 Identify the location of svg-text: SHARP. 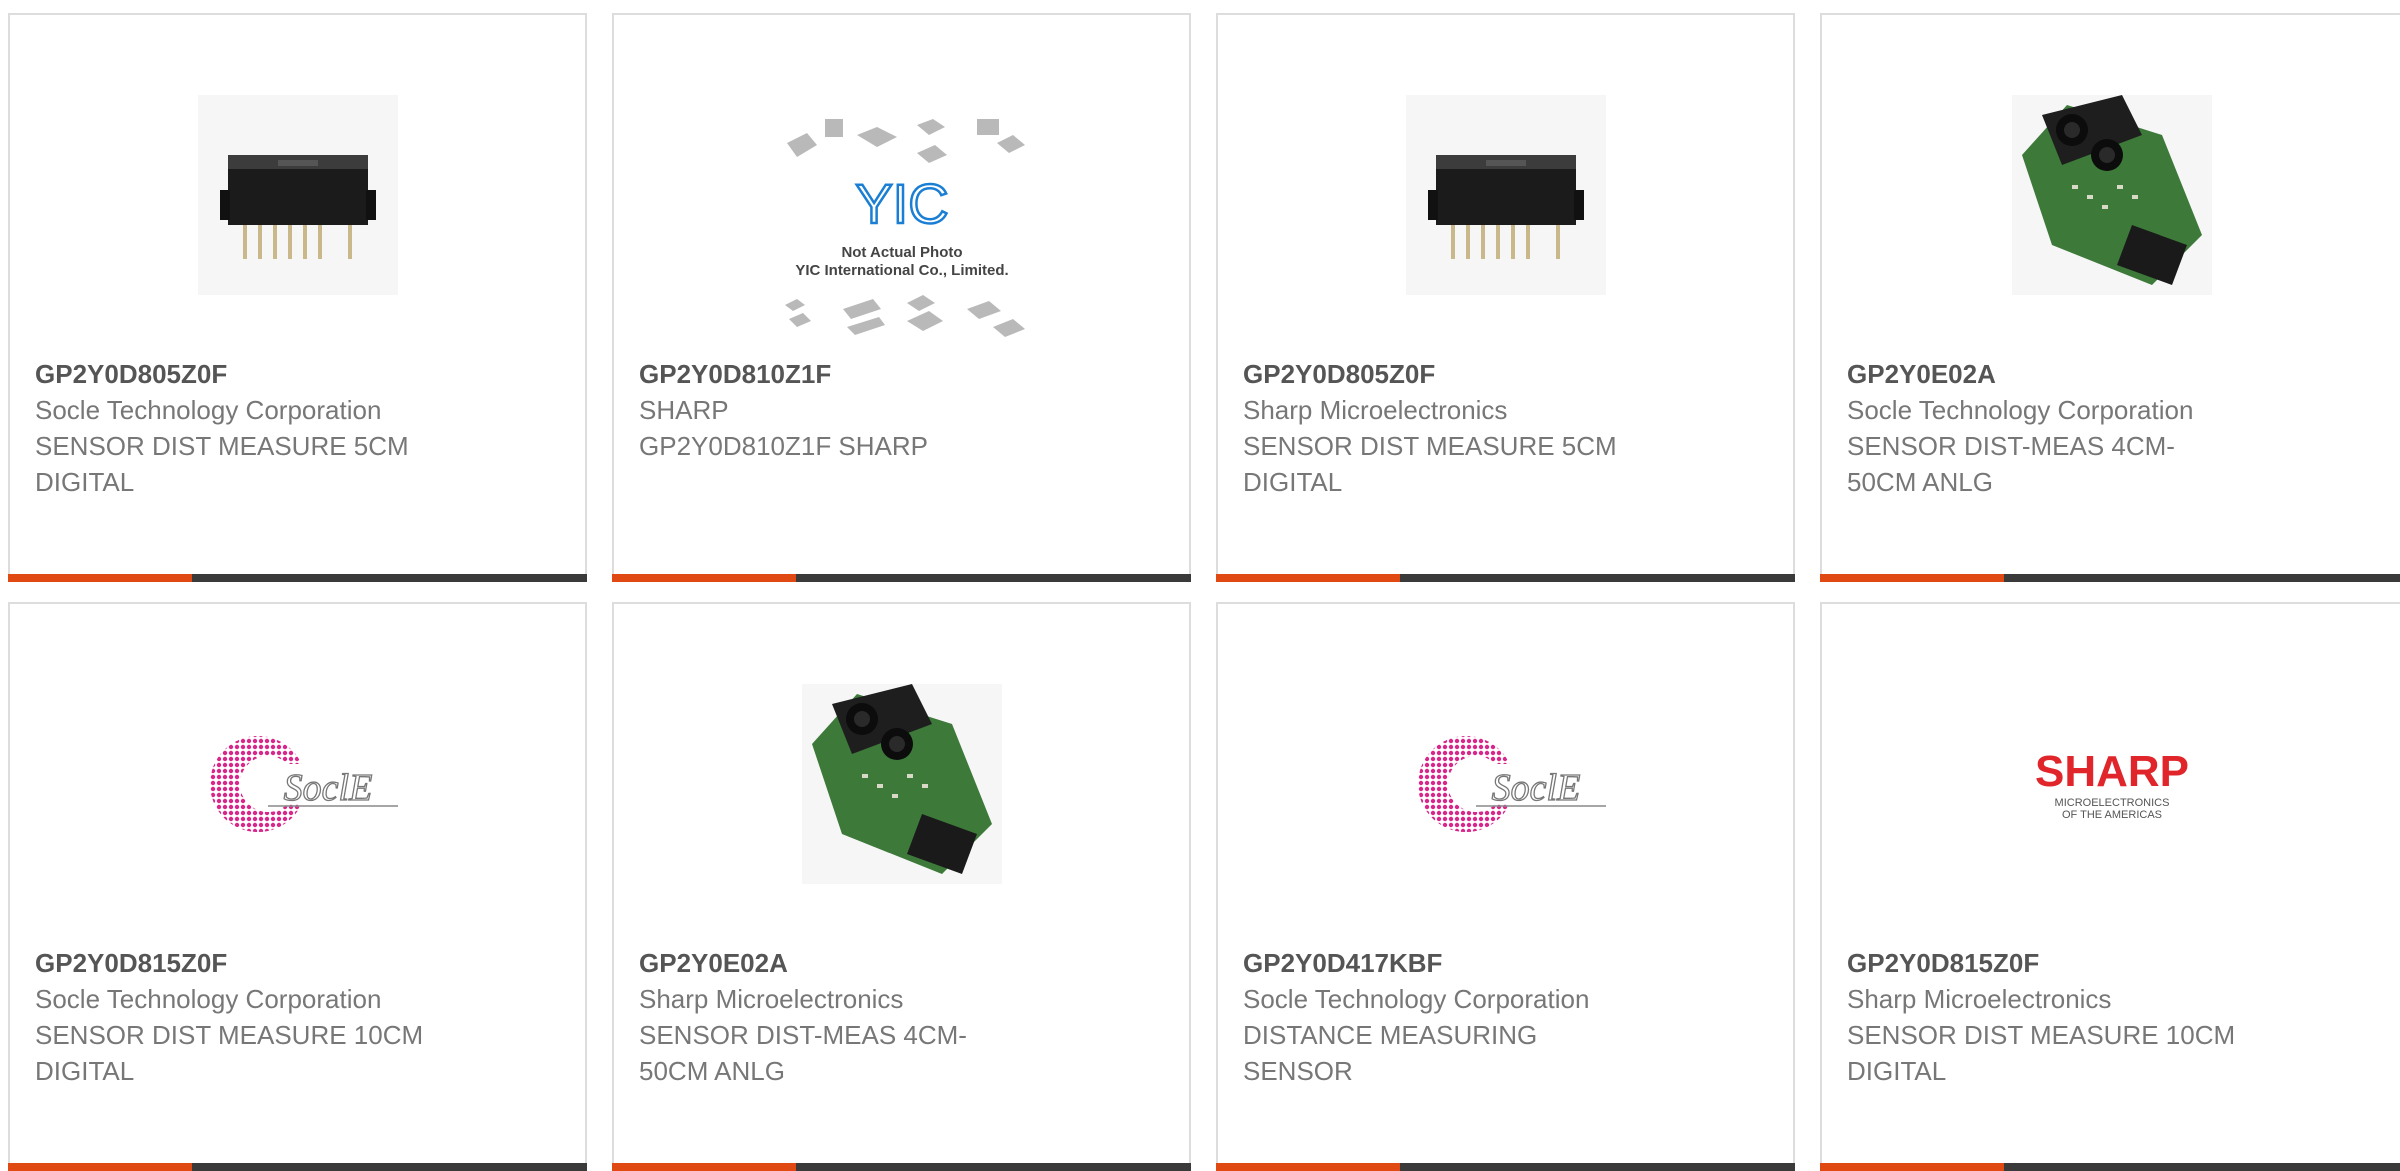
(2112, 771).